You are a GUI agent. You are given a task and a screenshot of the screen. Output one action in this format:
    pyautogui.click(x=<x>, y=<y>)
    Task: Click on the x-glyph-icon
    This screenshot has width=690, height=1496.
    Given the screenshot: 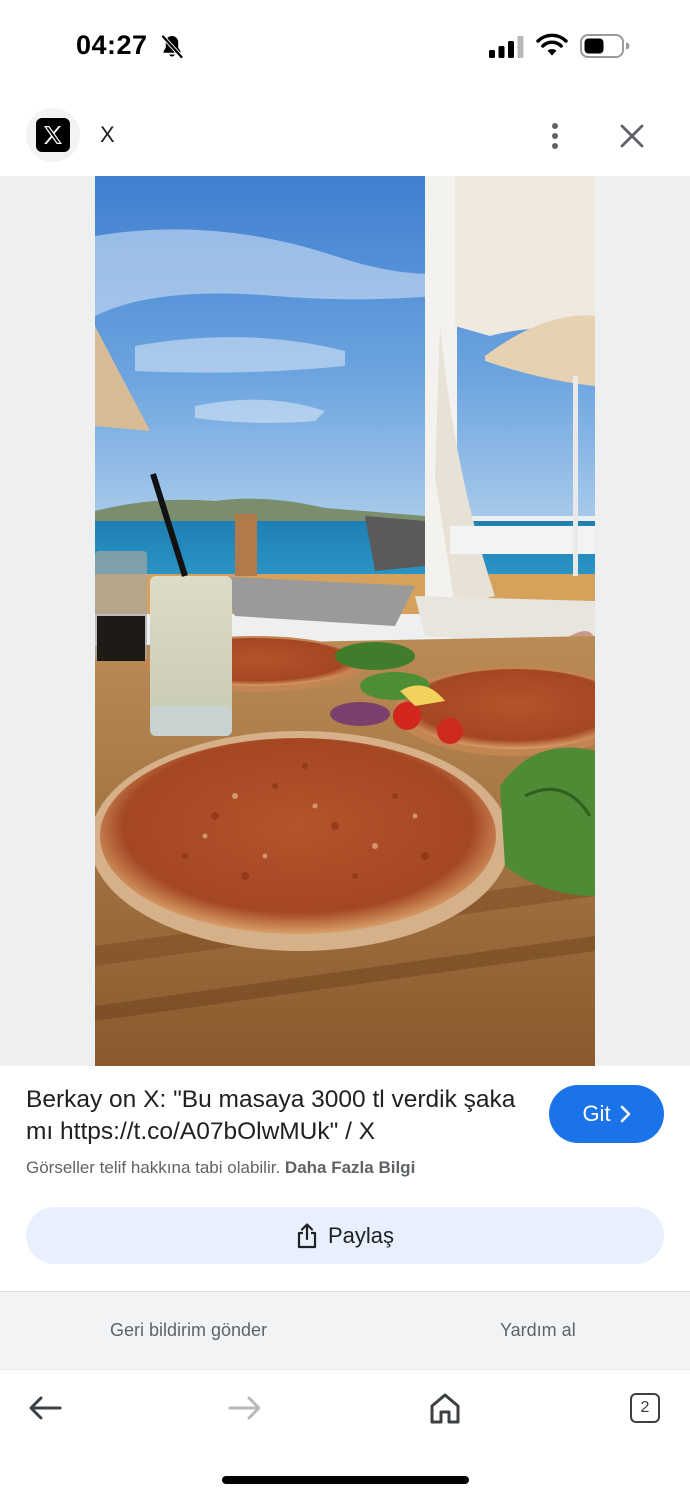 What is the action you would take?
    pyautogui.click(x=53, y=135)
    